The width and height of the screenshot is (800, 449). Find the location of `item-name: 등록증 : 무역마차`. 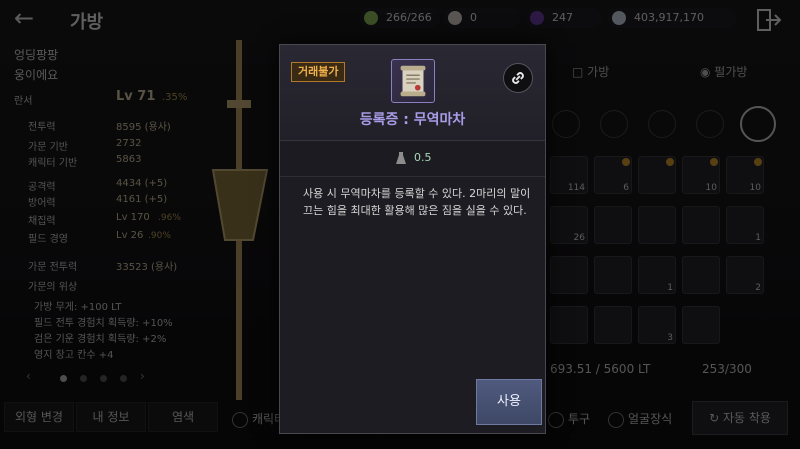

item-name: 등록증 : 무역마차 is located at coordinates (412, 120).